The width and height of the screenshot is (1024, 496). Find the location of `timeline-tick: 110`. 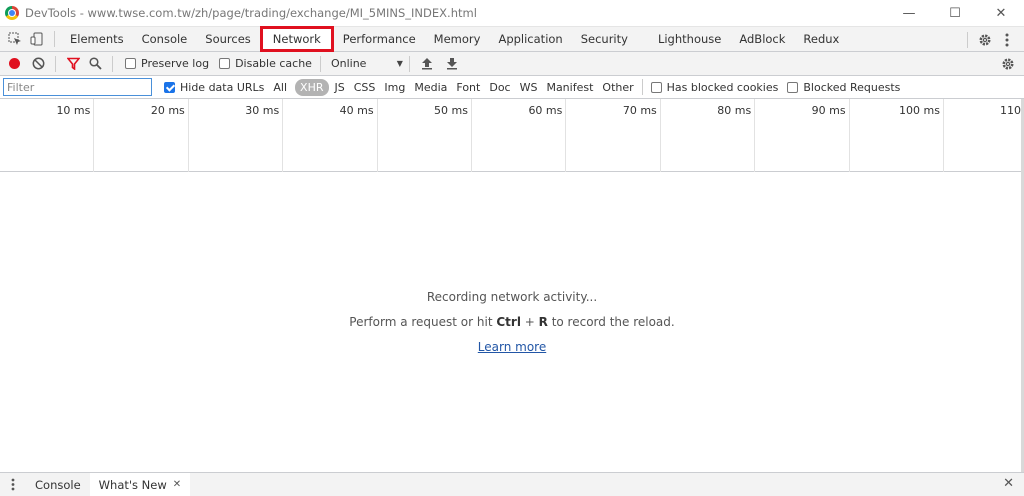

timeline-tick: 110 is located at coordinates (984, 135).